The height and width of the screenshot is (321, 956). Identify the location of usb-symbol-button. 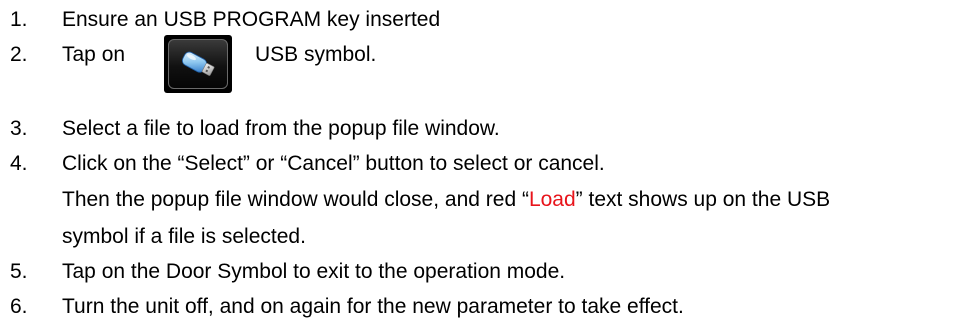
(198, 64).